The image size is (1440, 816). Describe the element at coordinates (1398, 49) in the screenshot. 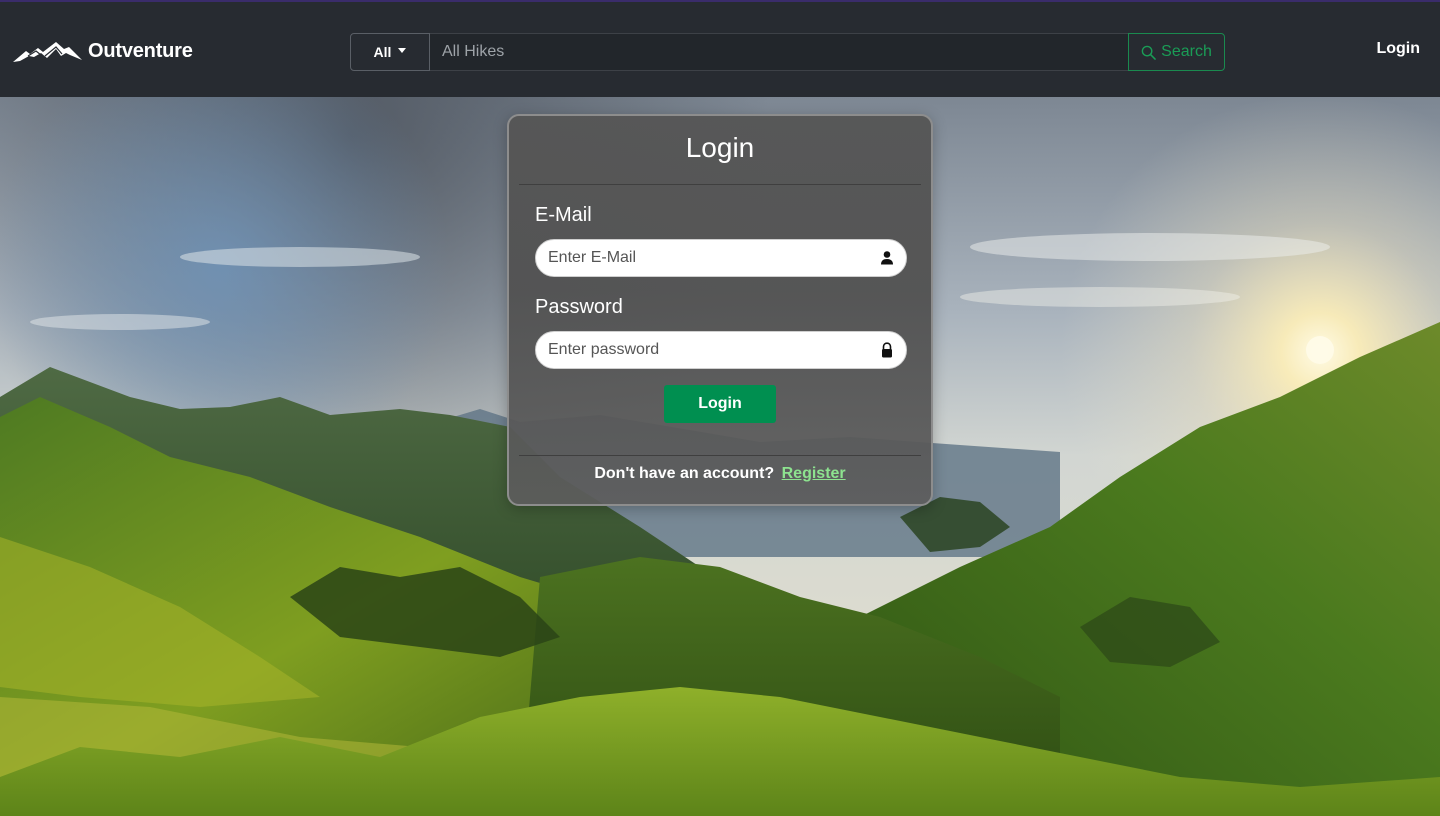

I see `nav-login-link: Login` at that location.